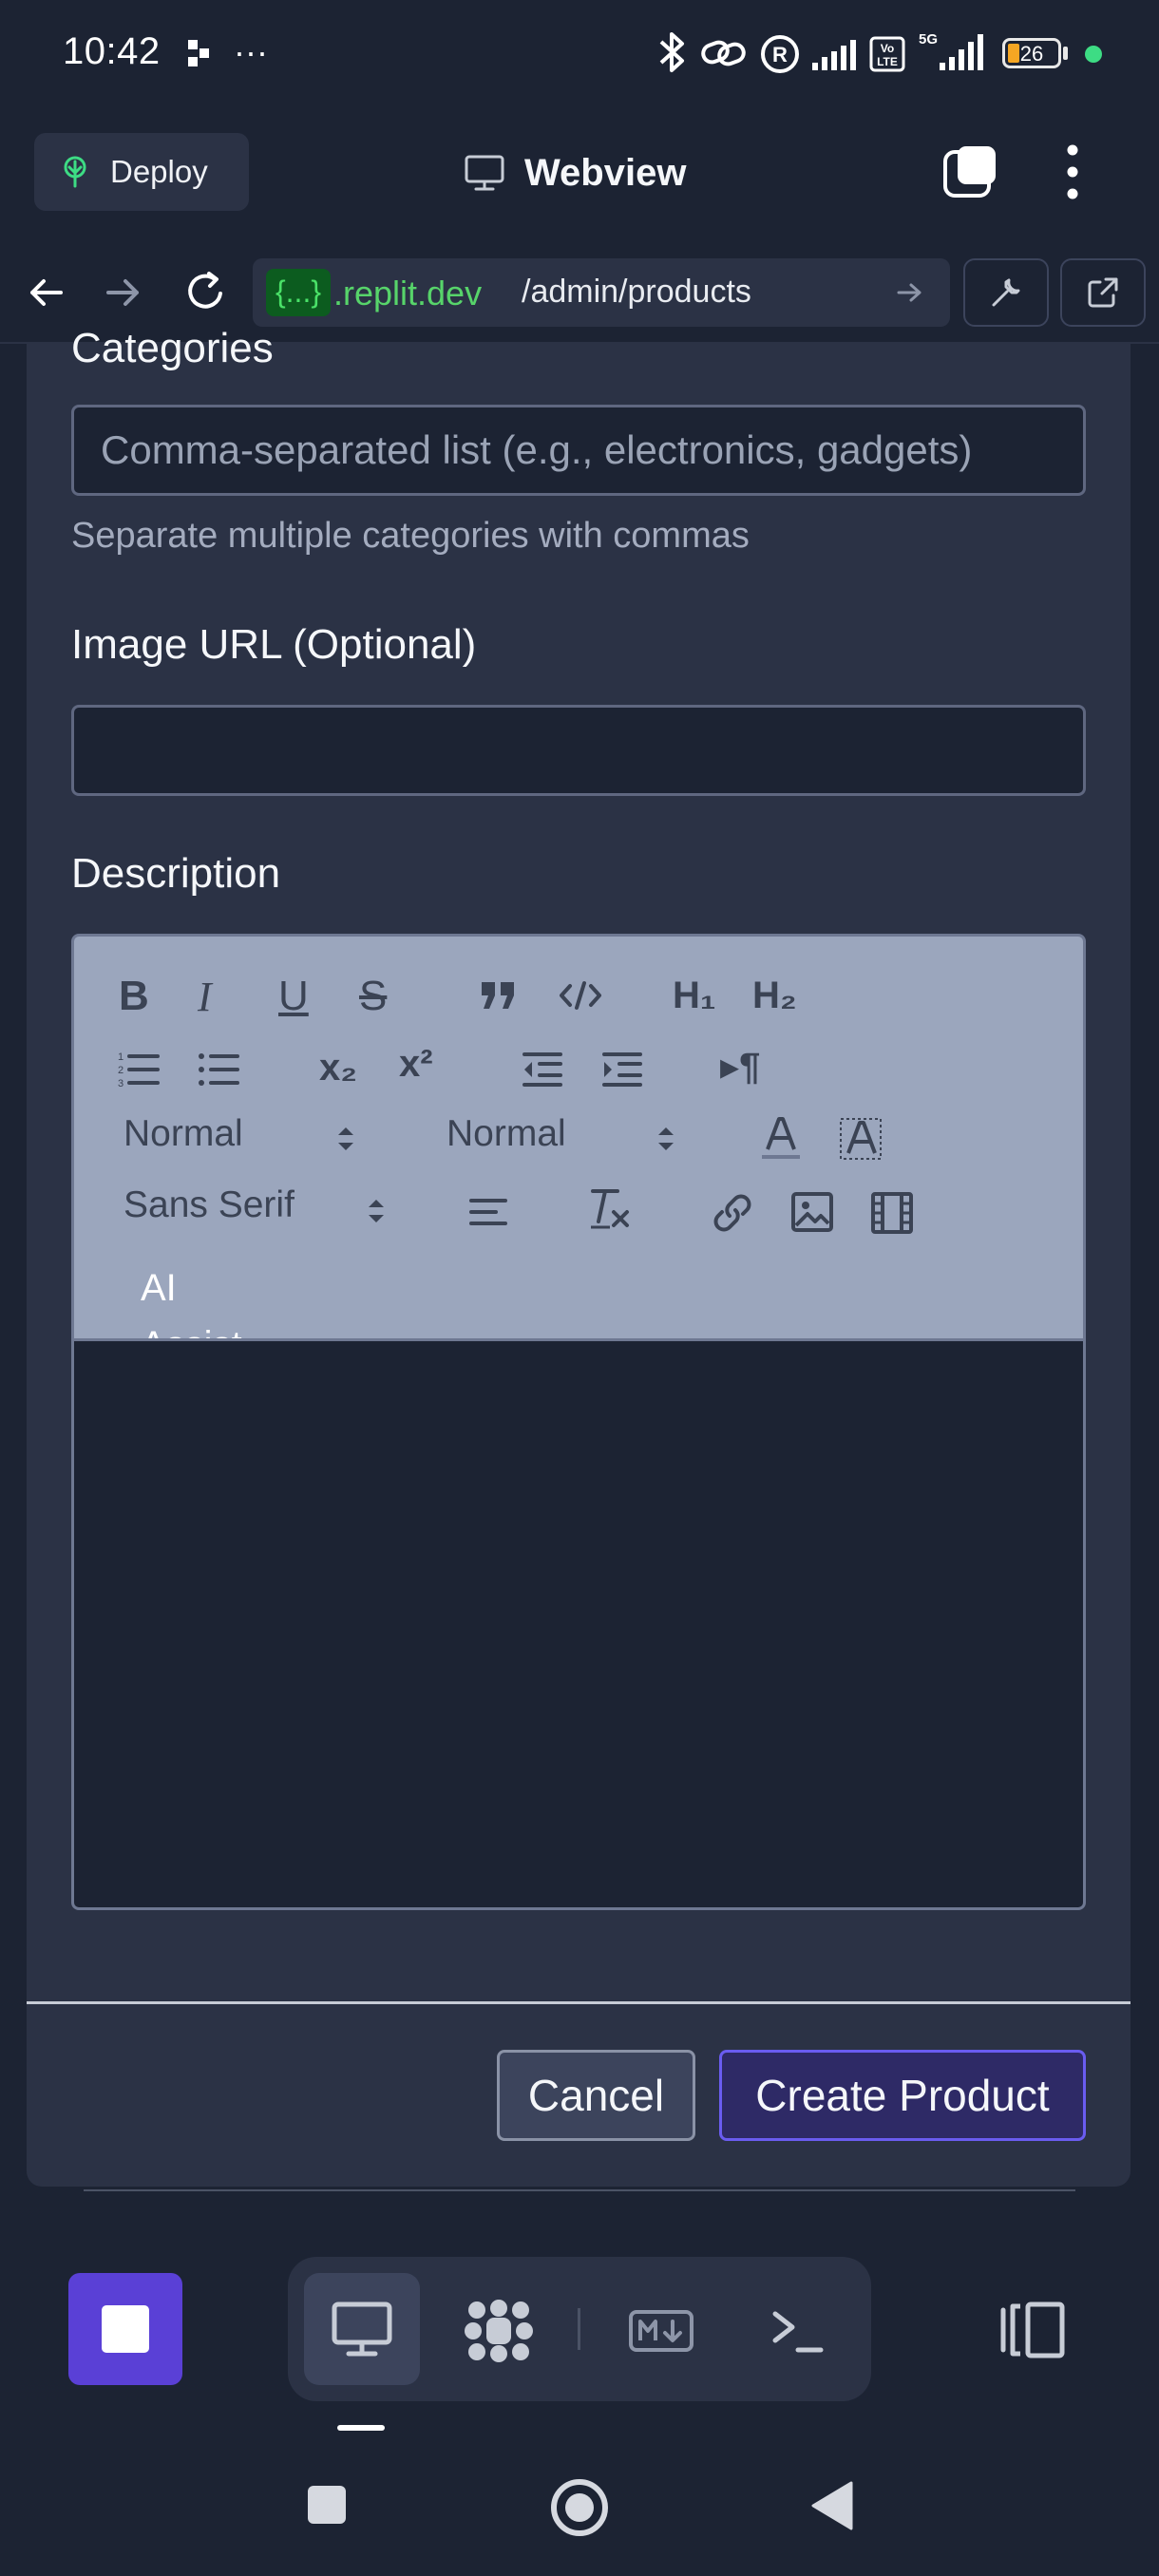 The height and width of the screenshot is (2576, 1159). Describe the element at coordinates (928, 39) in the screenshot. I see `network-label: 5G` at that location.